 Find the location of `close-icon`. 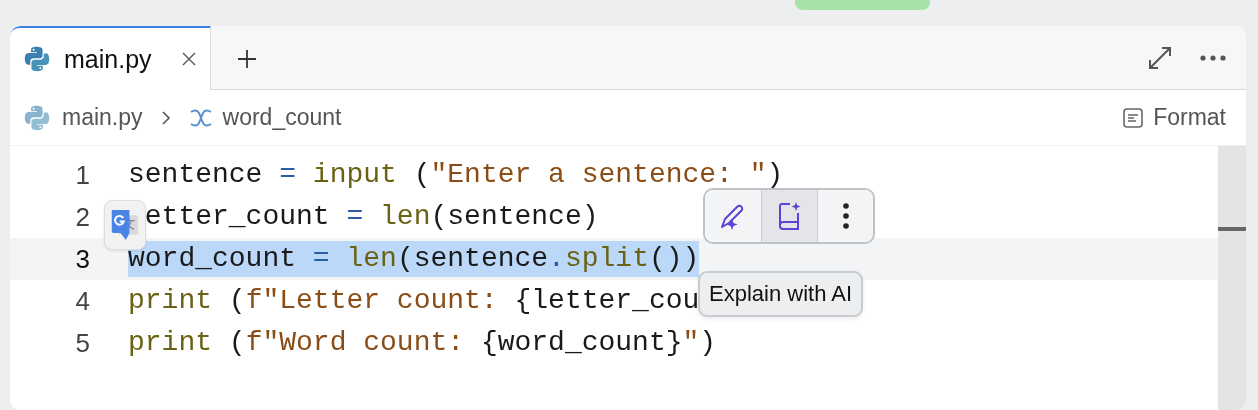

close-icon is located at coordinates (189, 59).